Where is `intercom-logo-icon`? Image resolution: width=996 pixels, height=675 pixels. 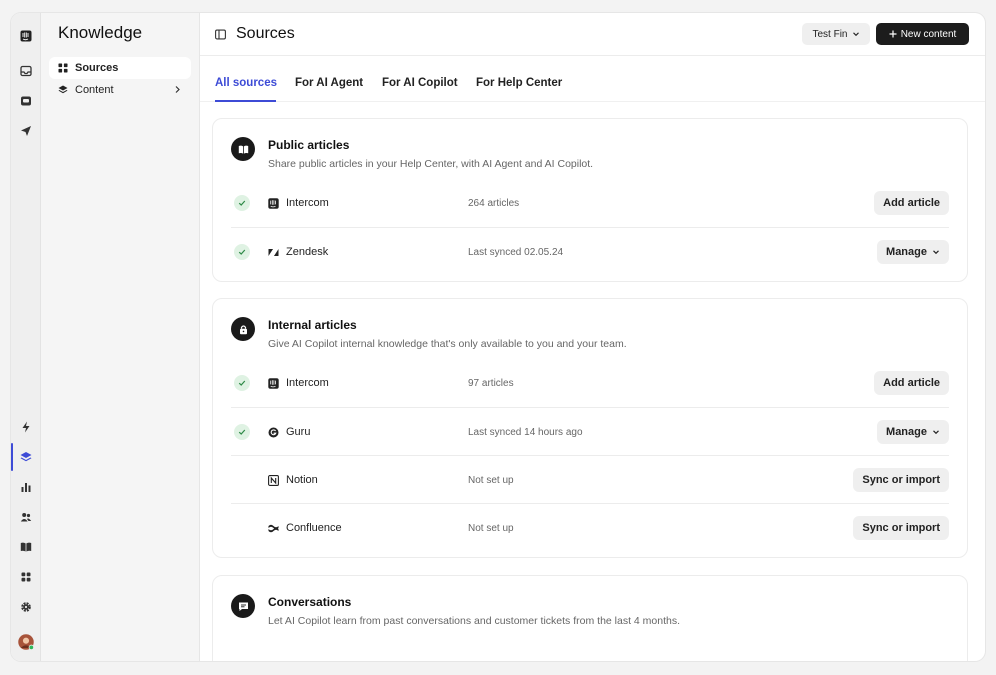
intercom-logo-icon is located at coordinates (26, 36).